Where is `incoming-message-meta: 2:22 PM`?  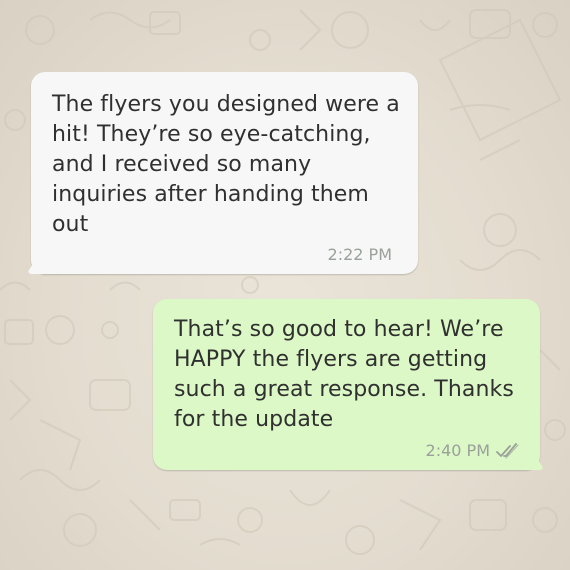
incoming-message-meta: 2:22 PM is located at coordinates (360, 254).